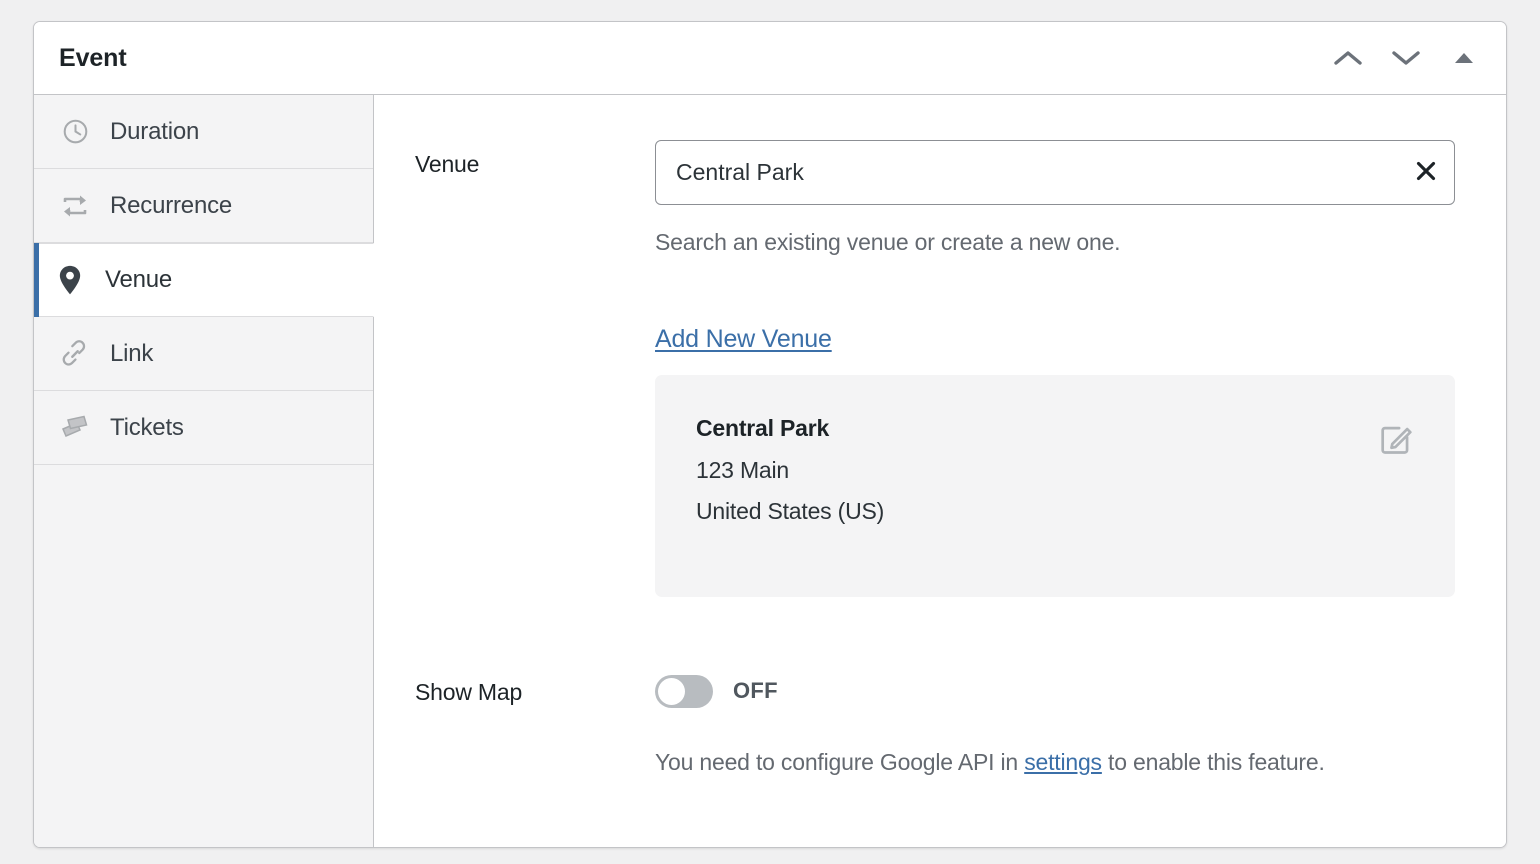 The height and width of the screenshot is (864, 1540). I want to click on panel-header: Event, so click(770, 58).